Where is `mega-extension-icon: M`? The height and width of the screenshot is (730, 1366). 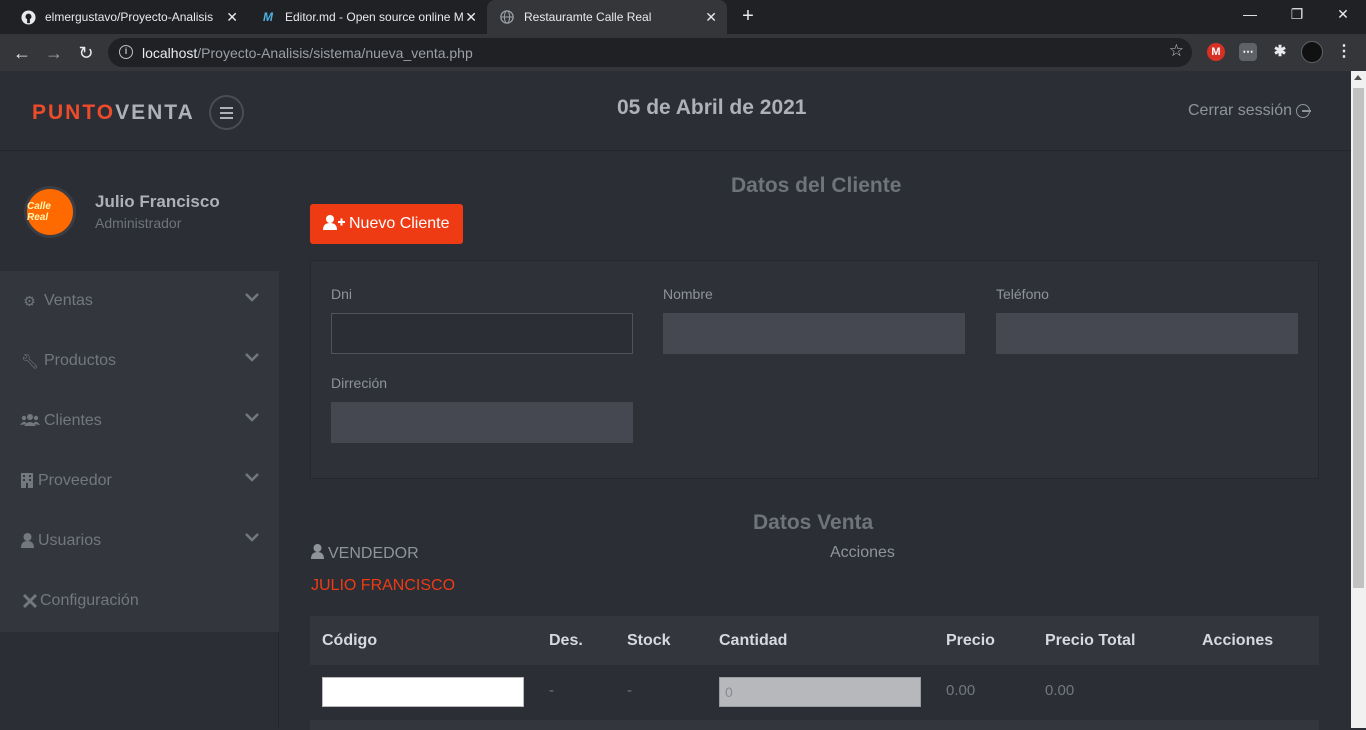 mega-extension-icon: M is located at coordinates (1216, 52).